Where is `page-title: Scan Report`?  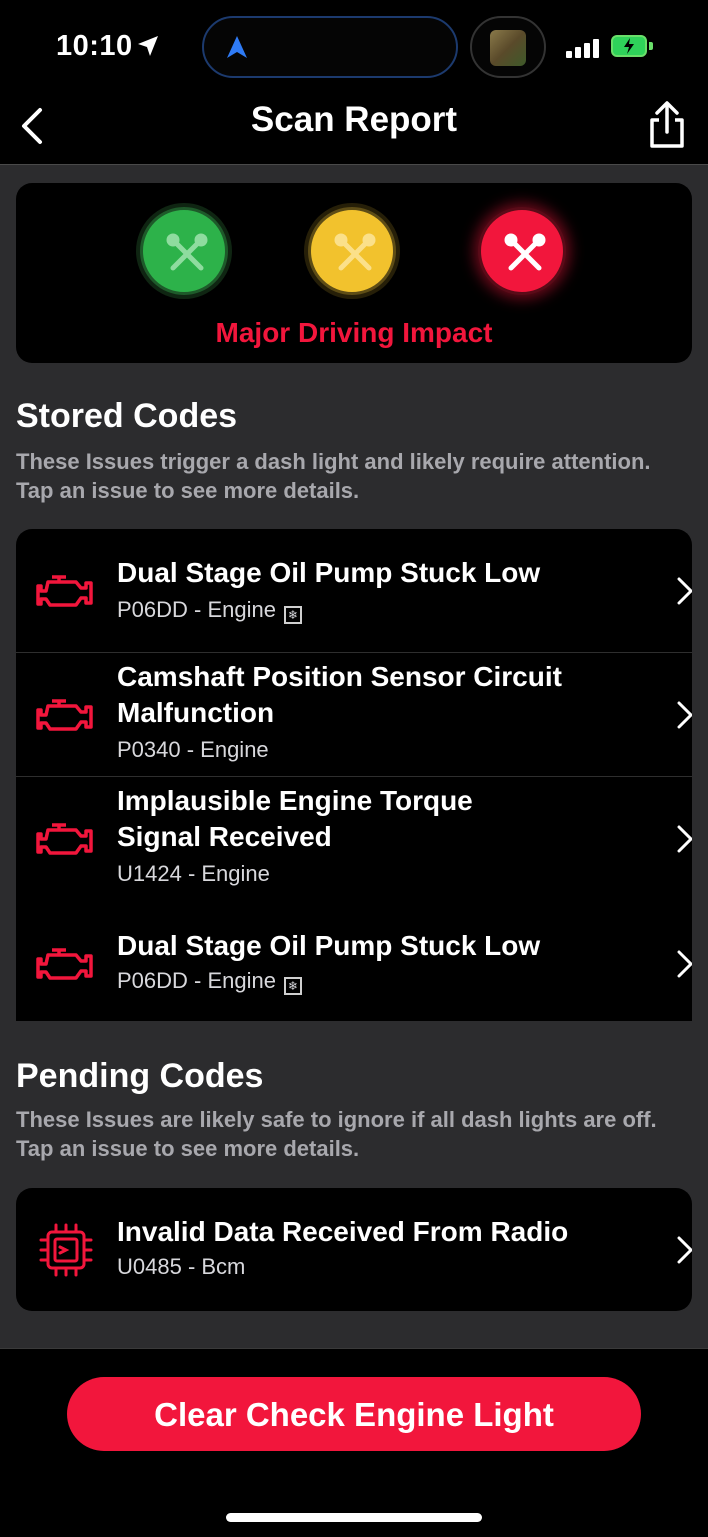 page-title: Scan Report is located at coordinates (354, 119).